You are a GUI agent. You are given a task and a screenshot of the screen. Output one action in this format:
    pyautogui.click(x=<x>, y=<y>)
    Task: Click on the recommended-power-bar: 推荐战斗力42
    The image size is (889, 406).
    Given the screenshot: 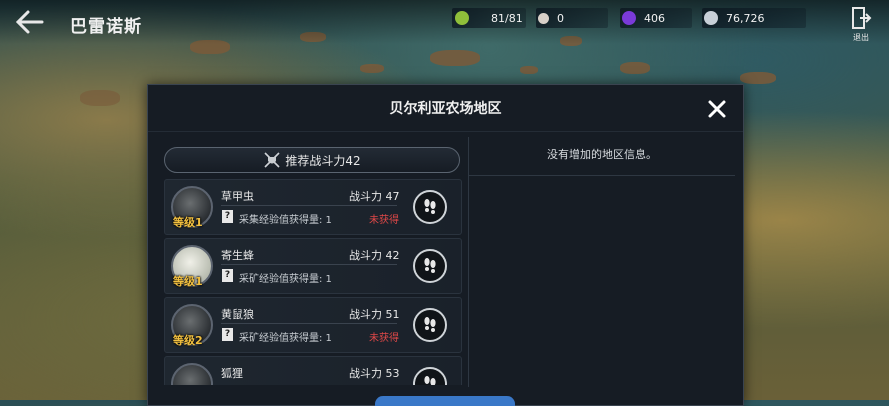 What is the action you would take?
    pyautogui.click(x=312, y=160)
    